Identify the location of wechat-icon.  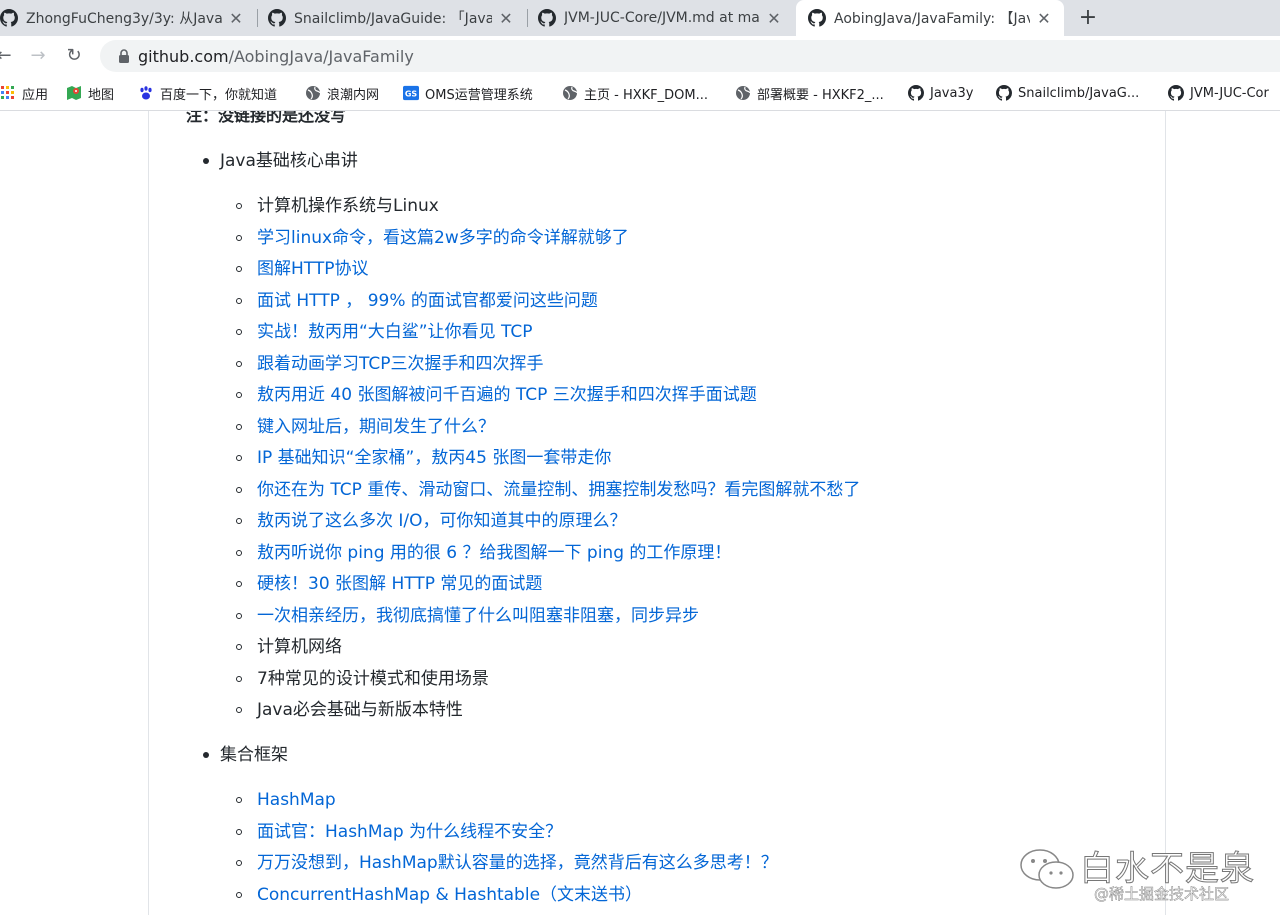
(1047, 869).